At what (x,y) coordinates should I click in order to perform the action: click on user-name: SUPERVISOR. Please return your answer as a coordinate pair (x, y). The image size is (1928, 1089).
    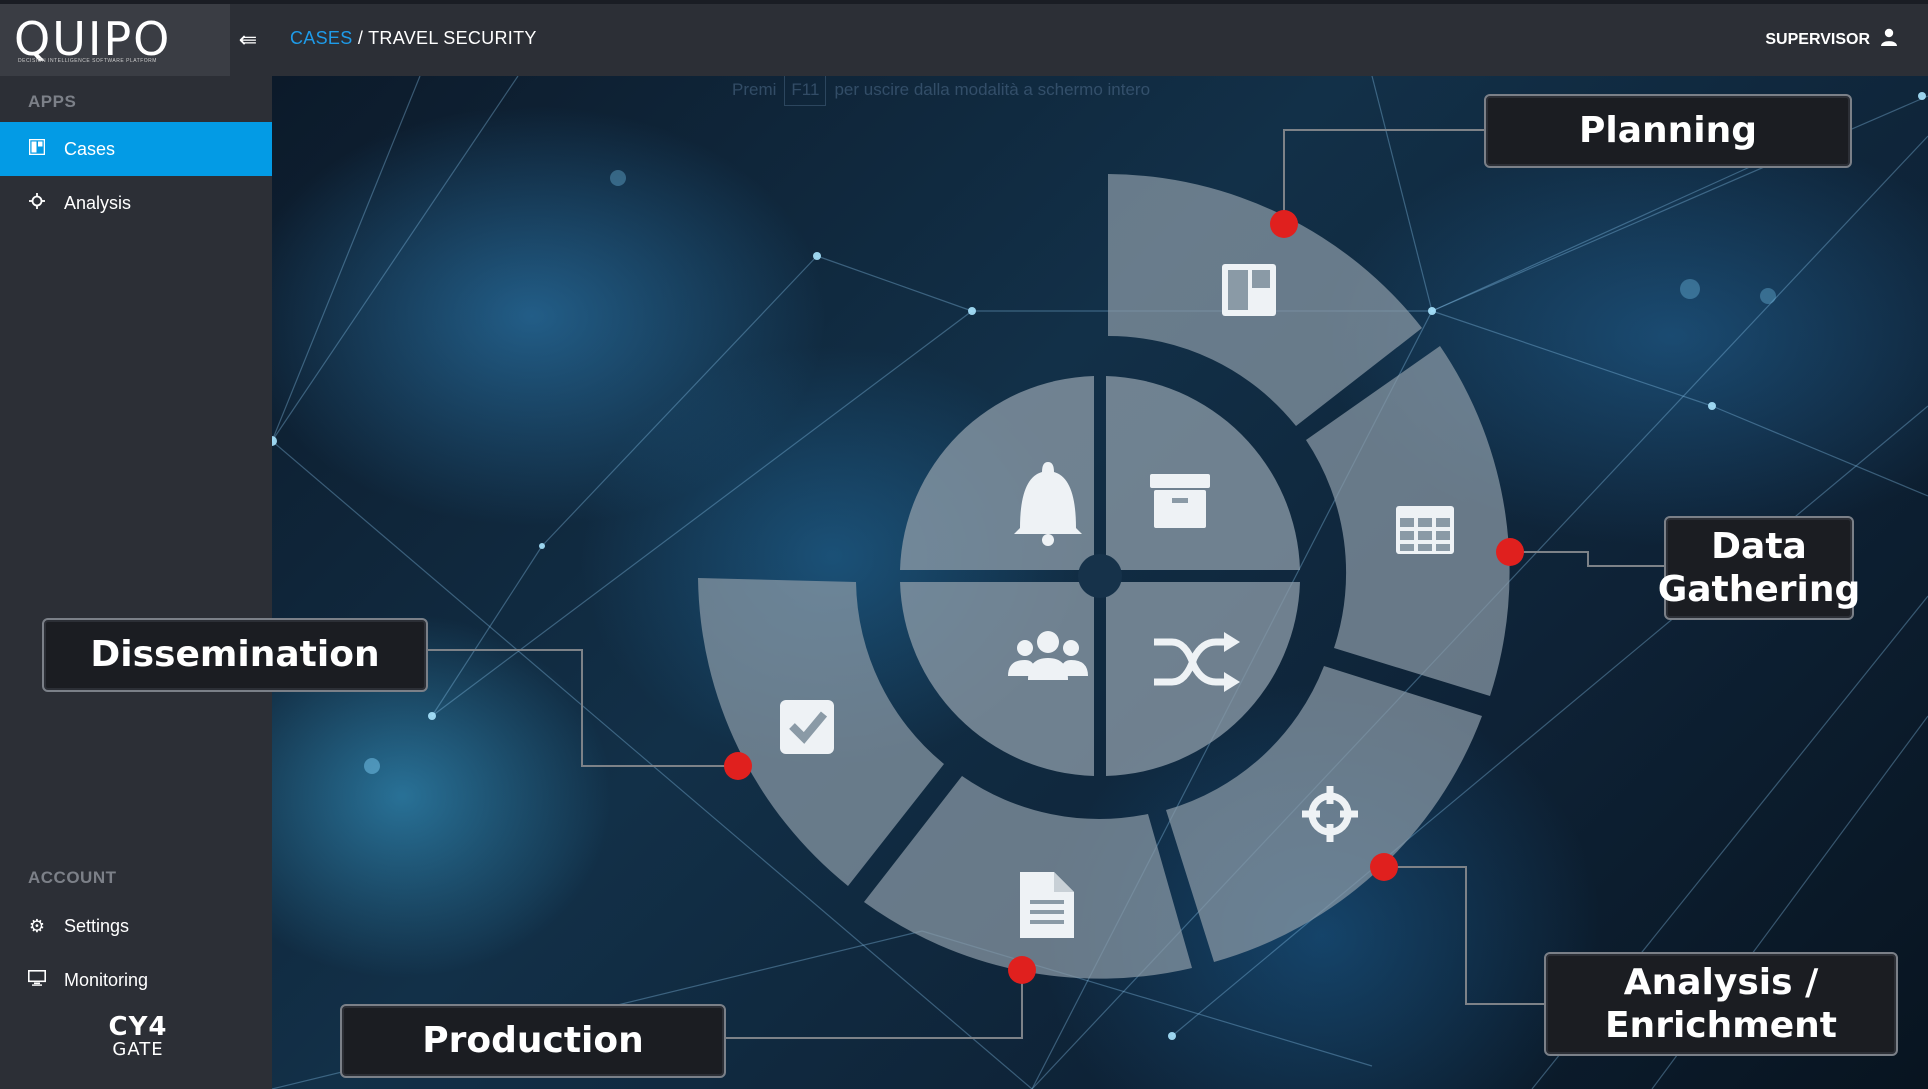
    Looking at the image, I should click on (1817, 39).